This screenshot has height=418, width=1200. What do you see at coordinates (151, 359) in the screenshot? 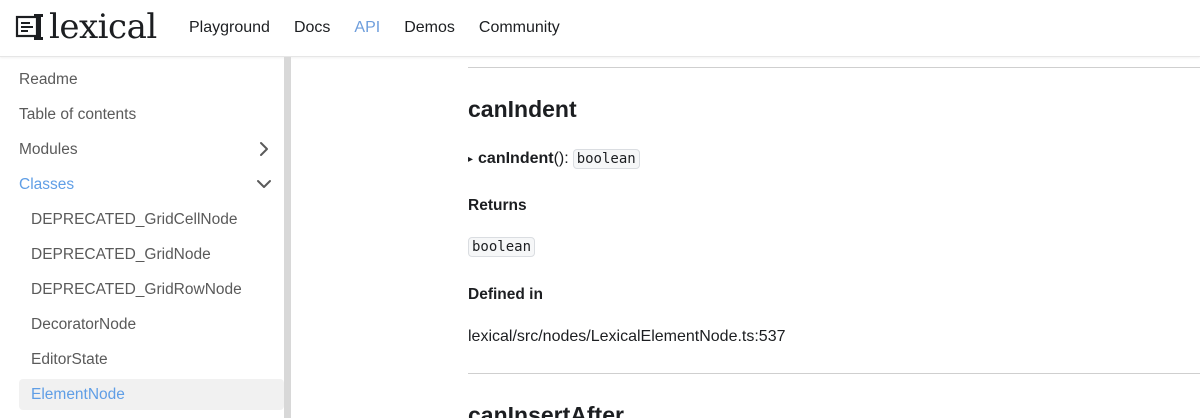
I see `sidebar-item-editorstate: EditorState` at bounding box center [151, 359].